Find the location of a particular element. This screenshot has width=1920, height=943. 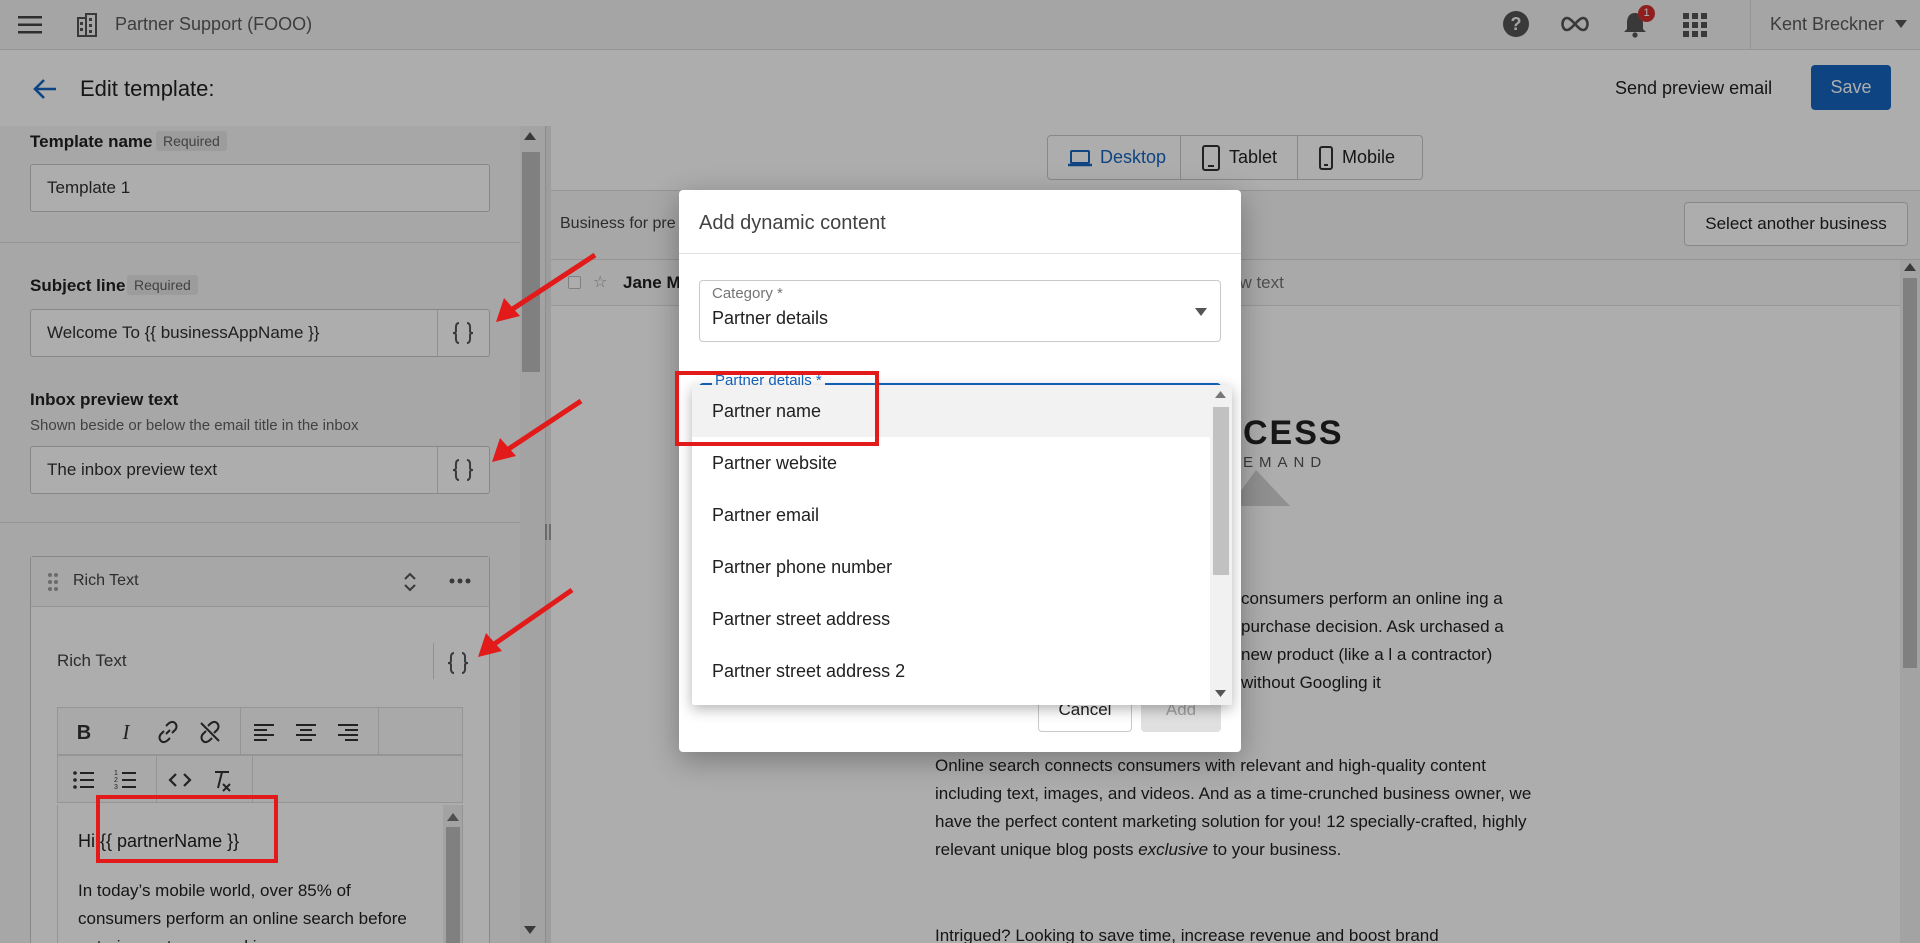

option-partner-email: Partner email is located at coordinates (951, 515).